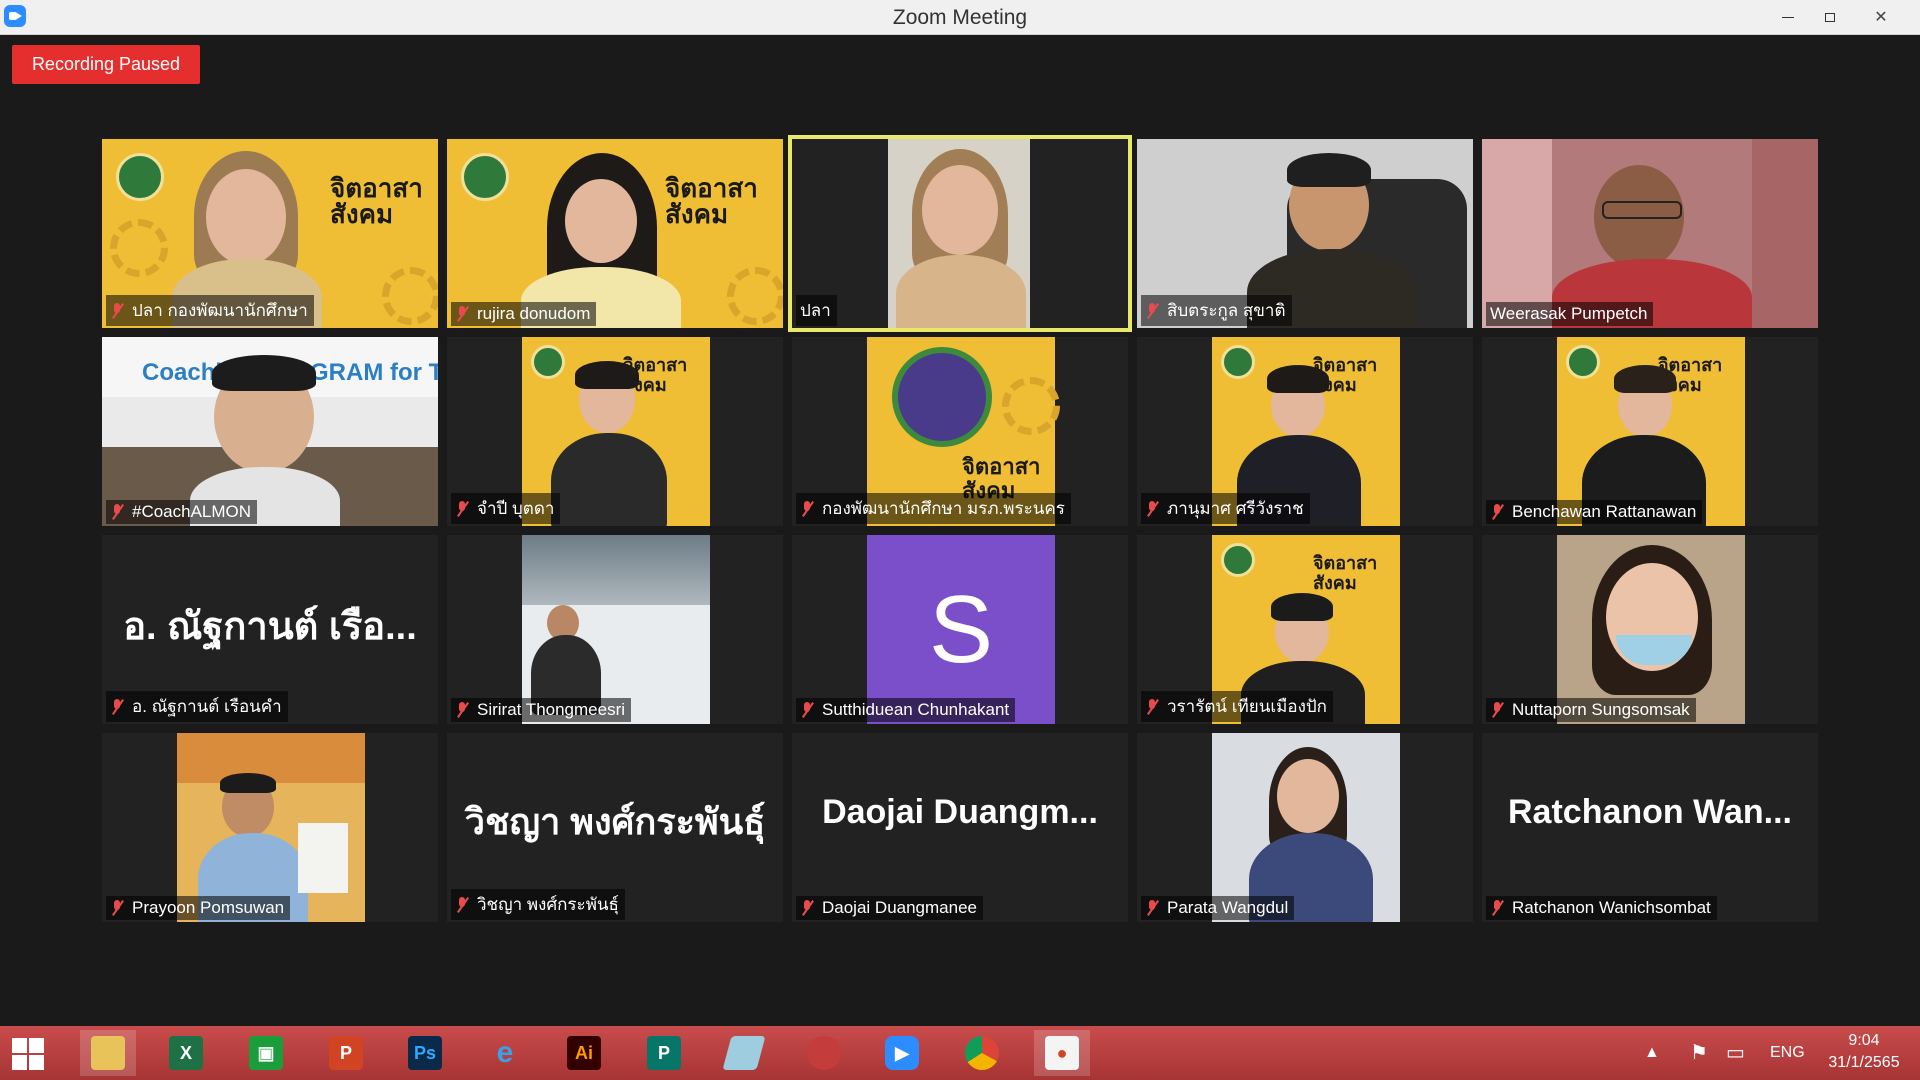 The width and height of the screenshot is (1920, 1080). What do you see at coordinates (1642, 210) in the screenshot?
I see `glasses` at bounding box center [1642, 210].